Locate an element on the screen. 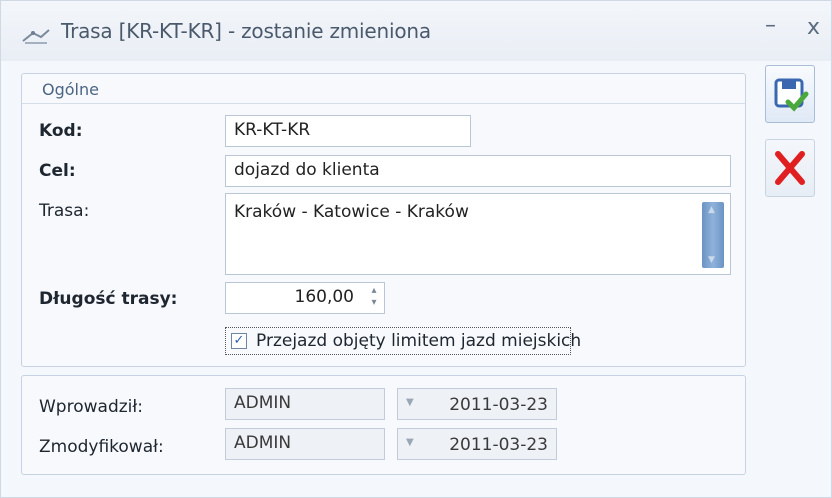  zmodyfikowal-user-field: ADMIN is located at coordinates (305, 444).